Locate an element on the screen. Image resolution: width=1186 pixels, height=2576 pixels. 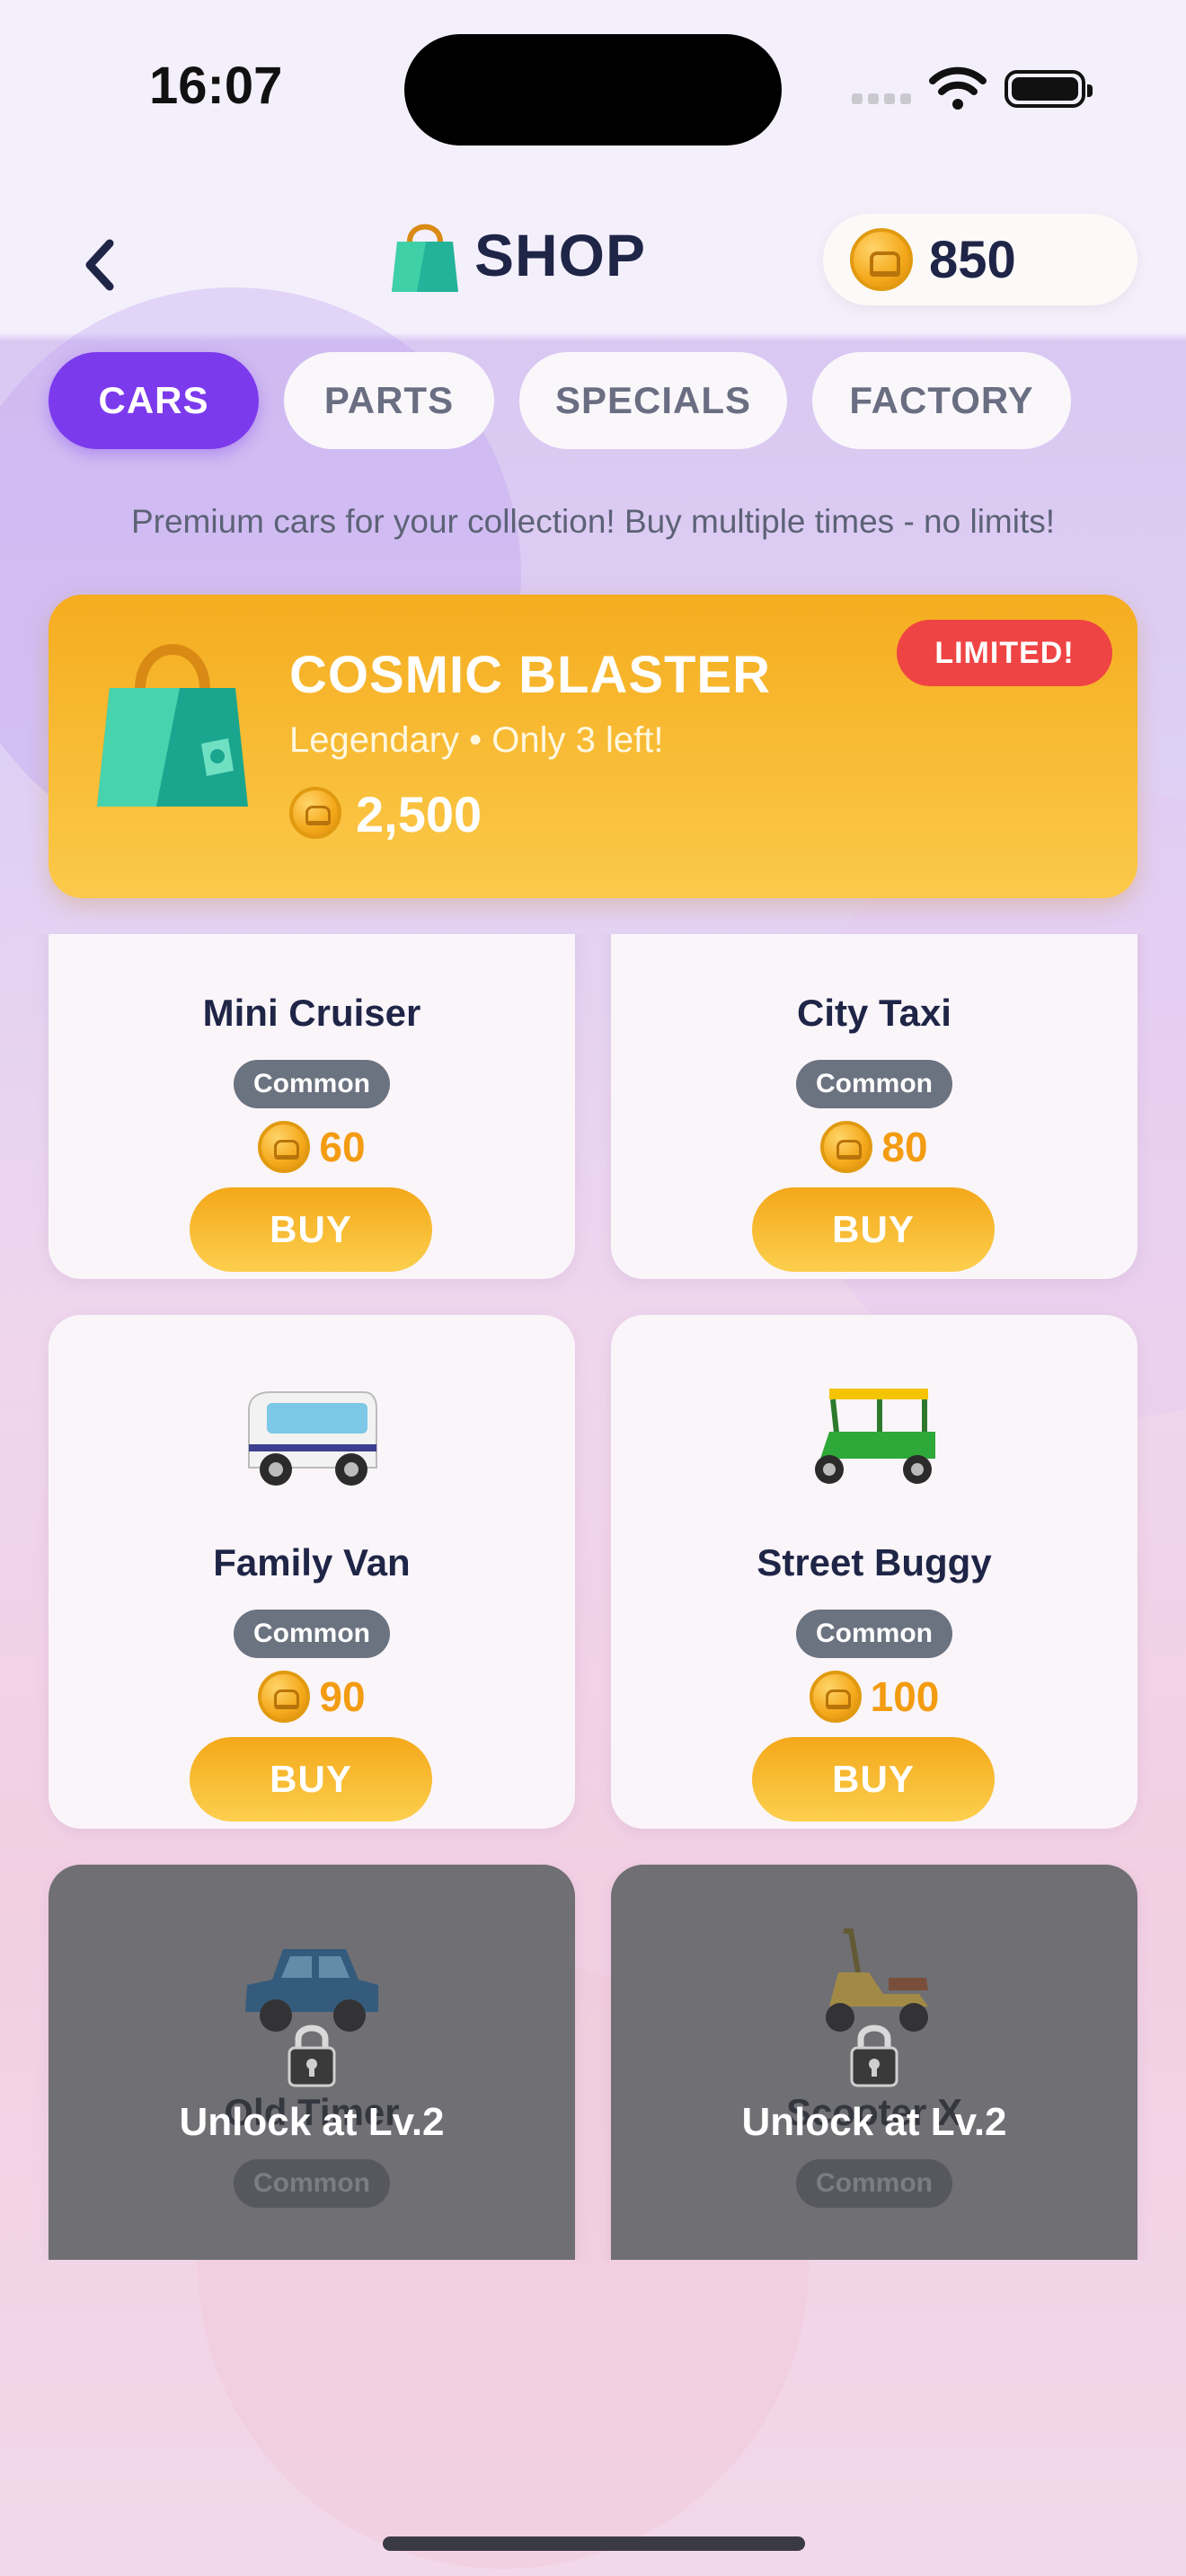
tab-cars: CARS is located at coordinates (154, 400).